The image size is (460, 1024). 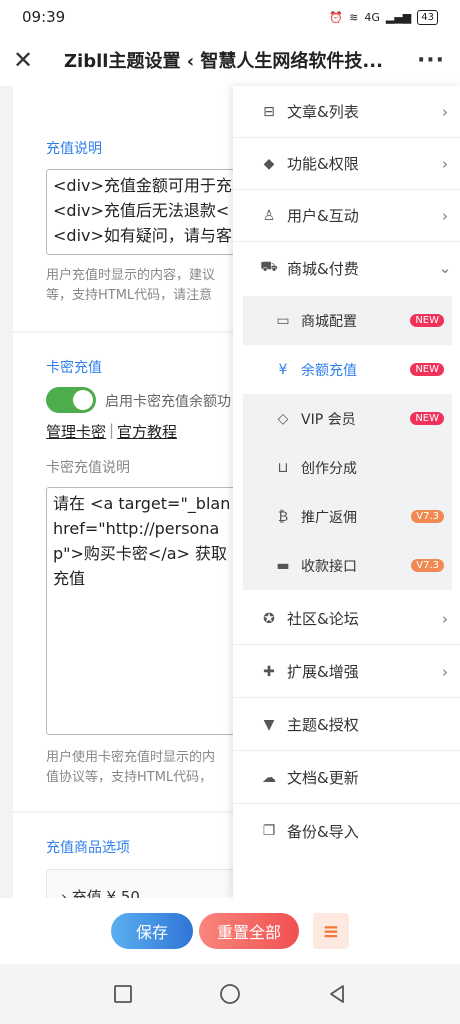 I want to click on submenu-shop-config: ▭ 商城配置 NEW, so click(x=347, y=320).